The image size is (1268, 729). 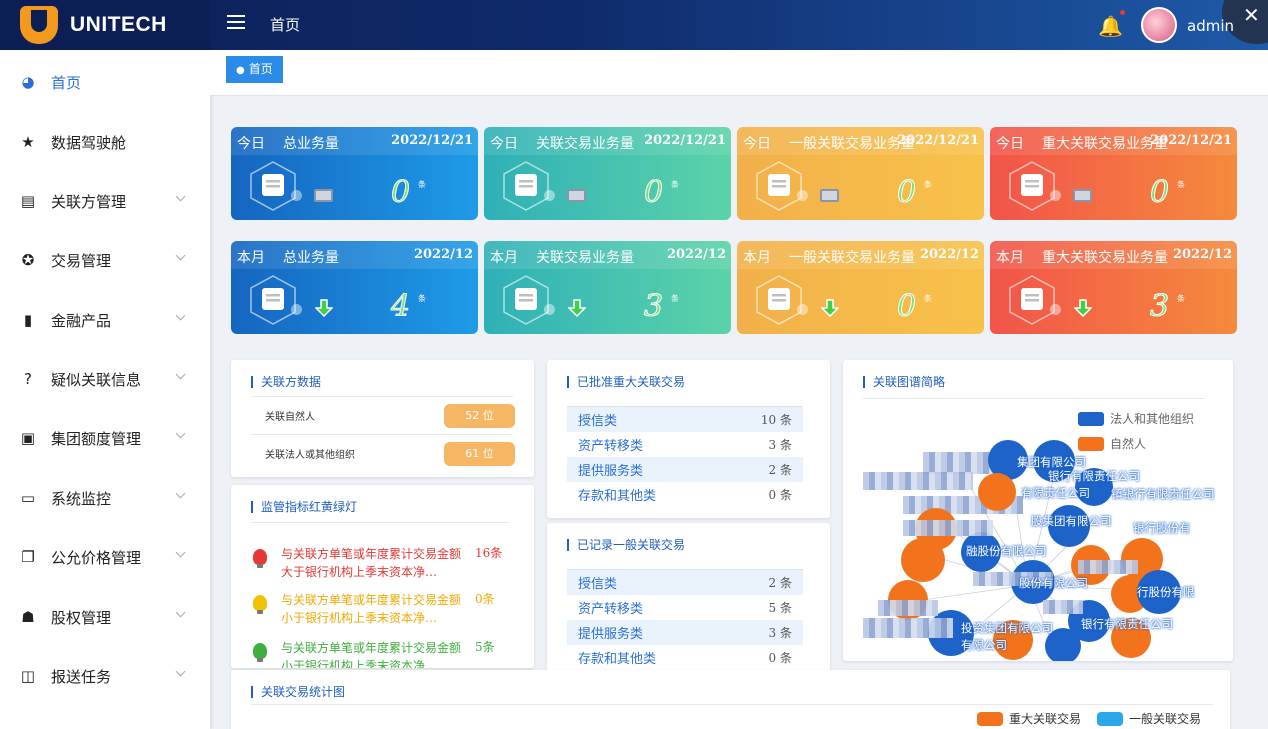 What do you see at coordinates (984, 645) in the screenshot?
I see `graph-node-label: 有限公司` at bounding box center [984, 645].